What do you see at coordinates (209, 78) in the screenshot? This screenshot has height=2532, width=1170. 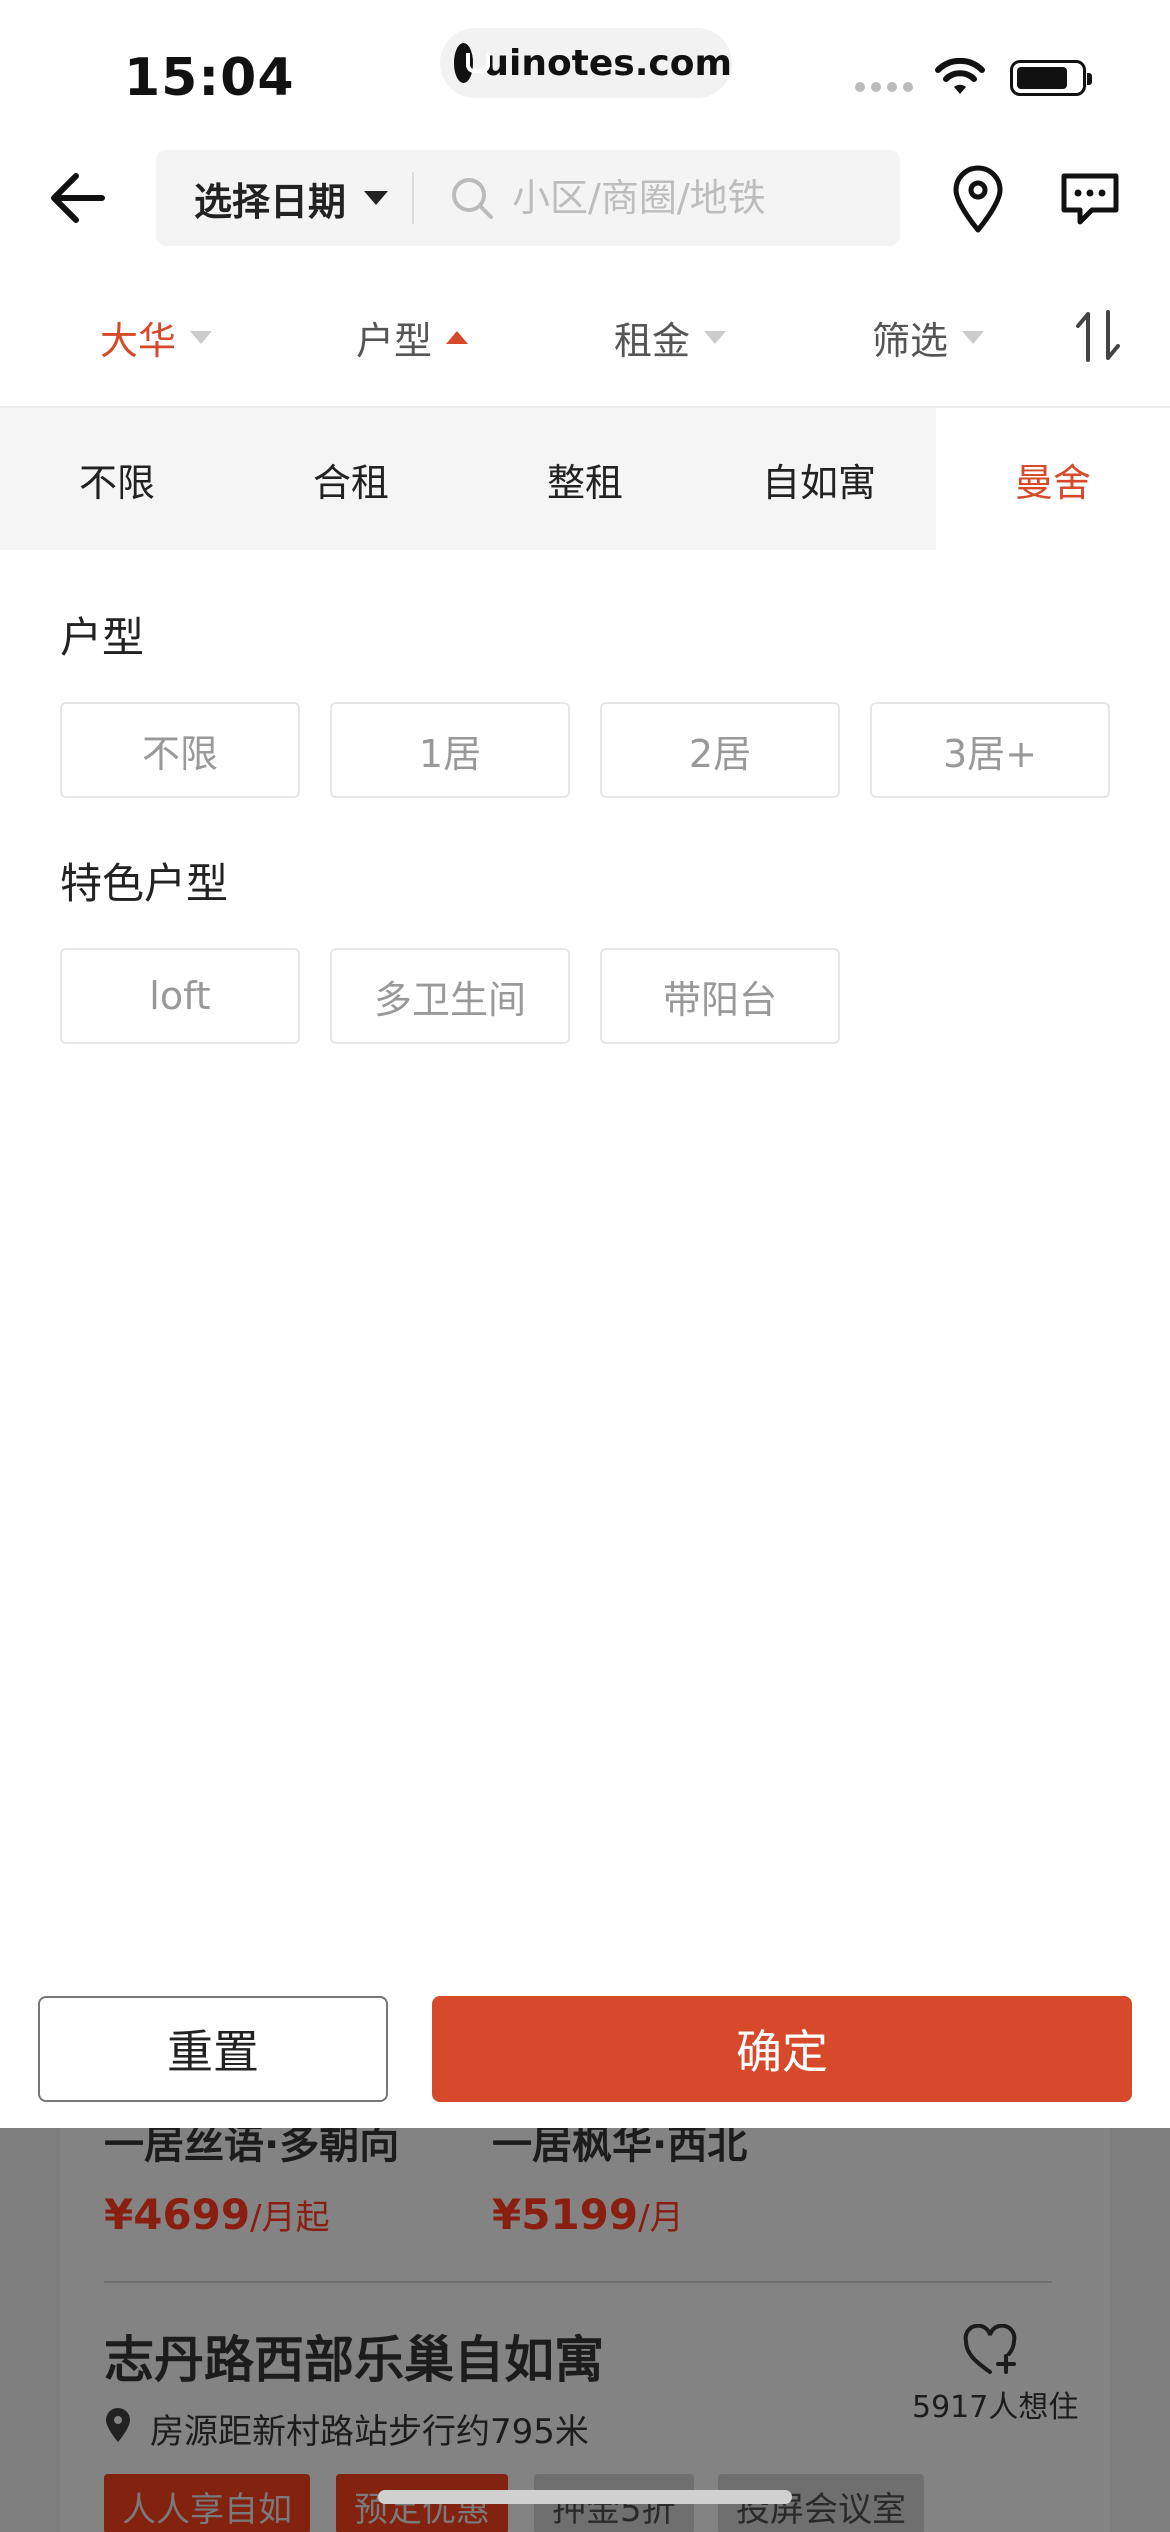 I see `status-time: 15:04` at bounding box center [209, 78].